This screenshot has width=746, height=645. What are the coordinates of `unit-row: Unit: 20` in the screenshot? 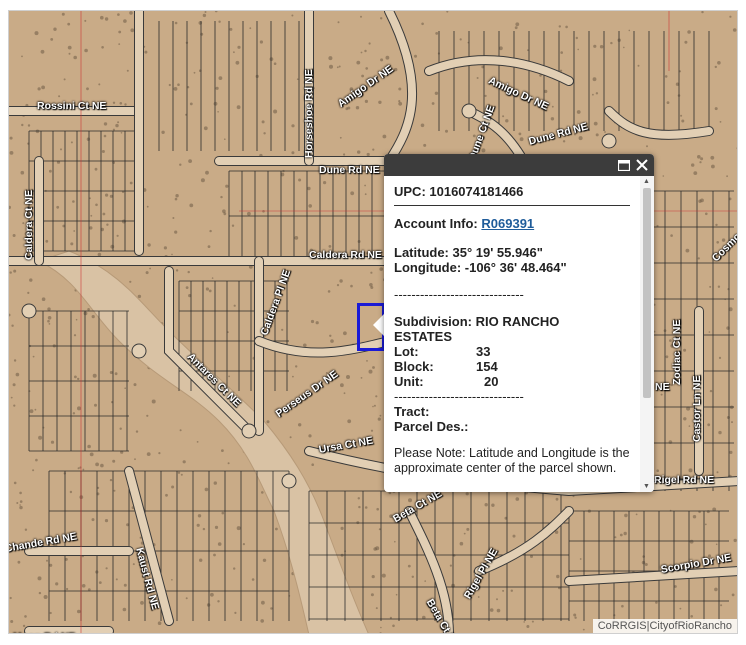 It's located at (512, 381).